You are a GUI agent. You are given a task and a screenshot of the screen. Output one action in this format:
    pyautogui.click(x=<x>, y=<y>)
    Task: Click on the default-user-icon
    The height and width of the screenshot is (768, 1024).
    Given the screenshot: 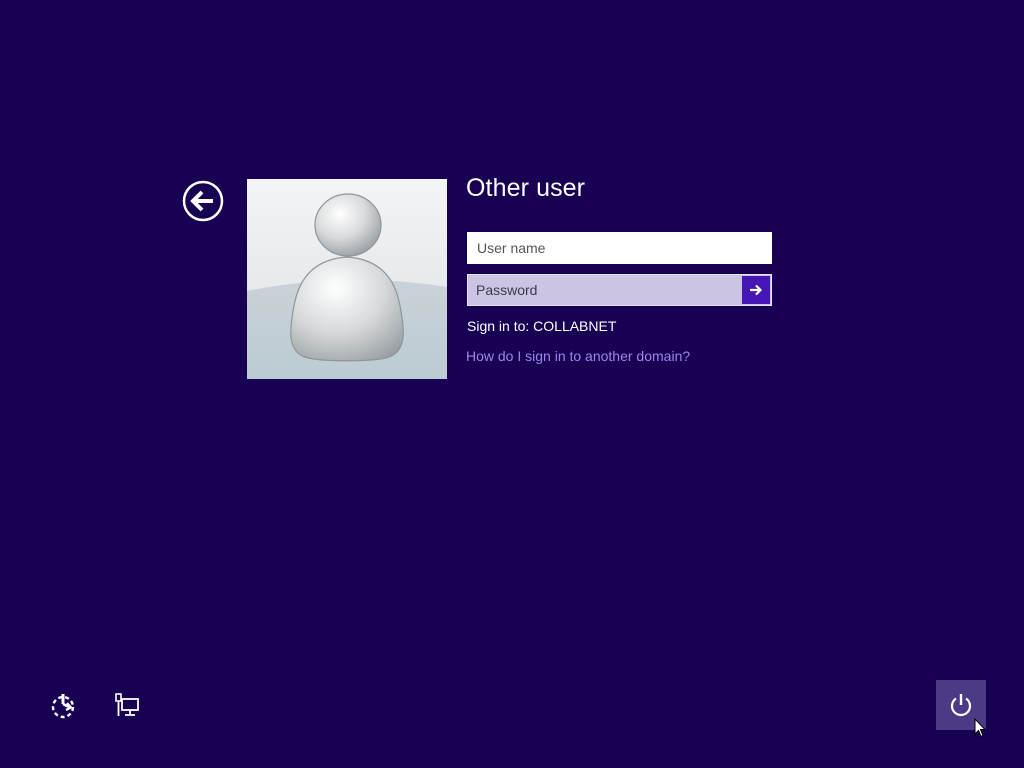 What is the action you would take?
    pyautogui.click(x=347, y=279)
    